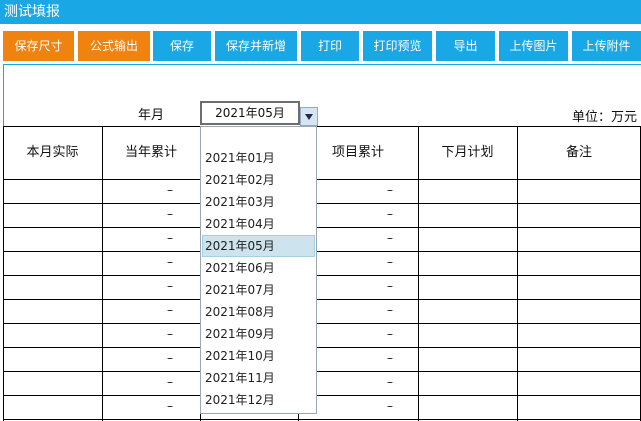 Image resolution: width=641 pixels, height=421 pixels. I want to click on dropdown-option: 2021年06月, so click(258, 268).